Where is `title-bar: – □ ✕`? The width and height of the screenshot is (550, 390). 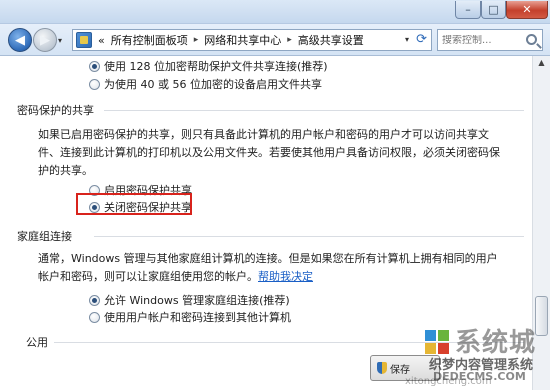 title-bar: – □ ✕ is located at coordinates (275, 12).